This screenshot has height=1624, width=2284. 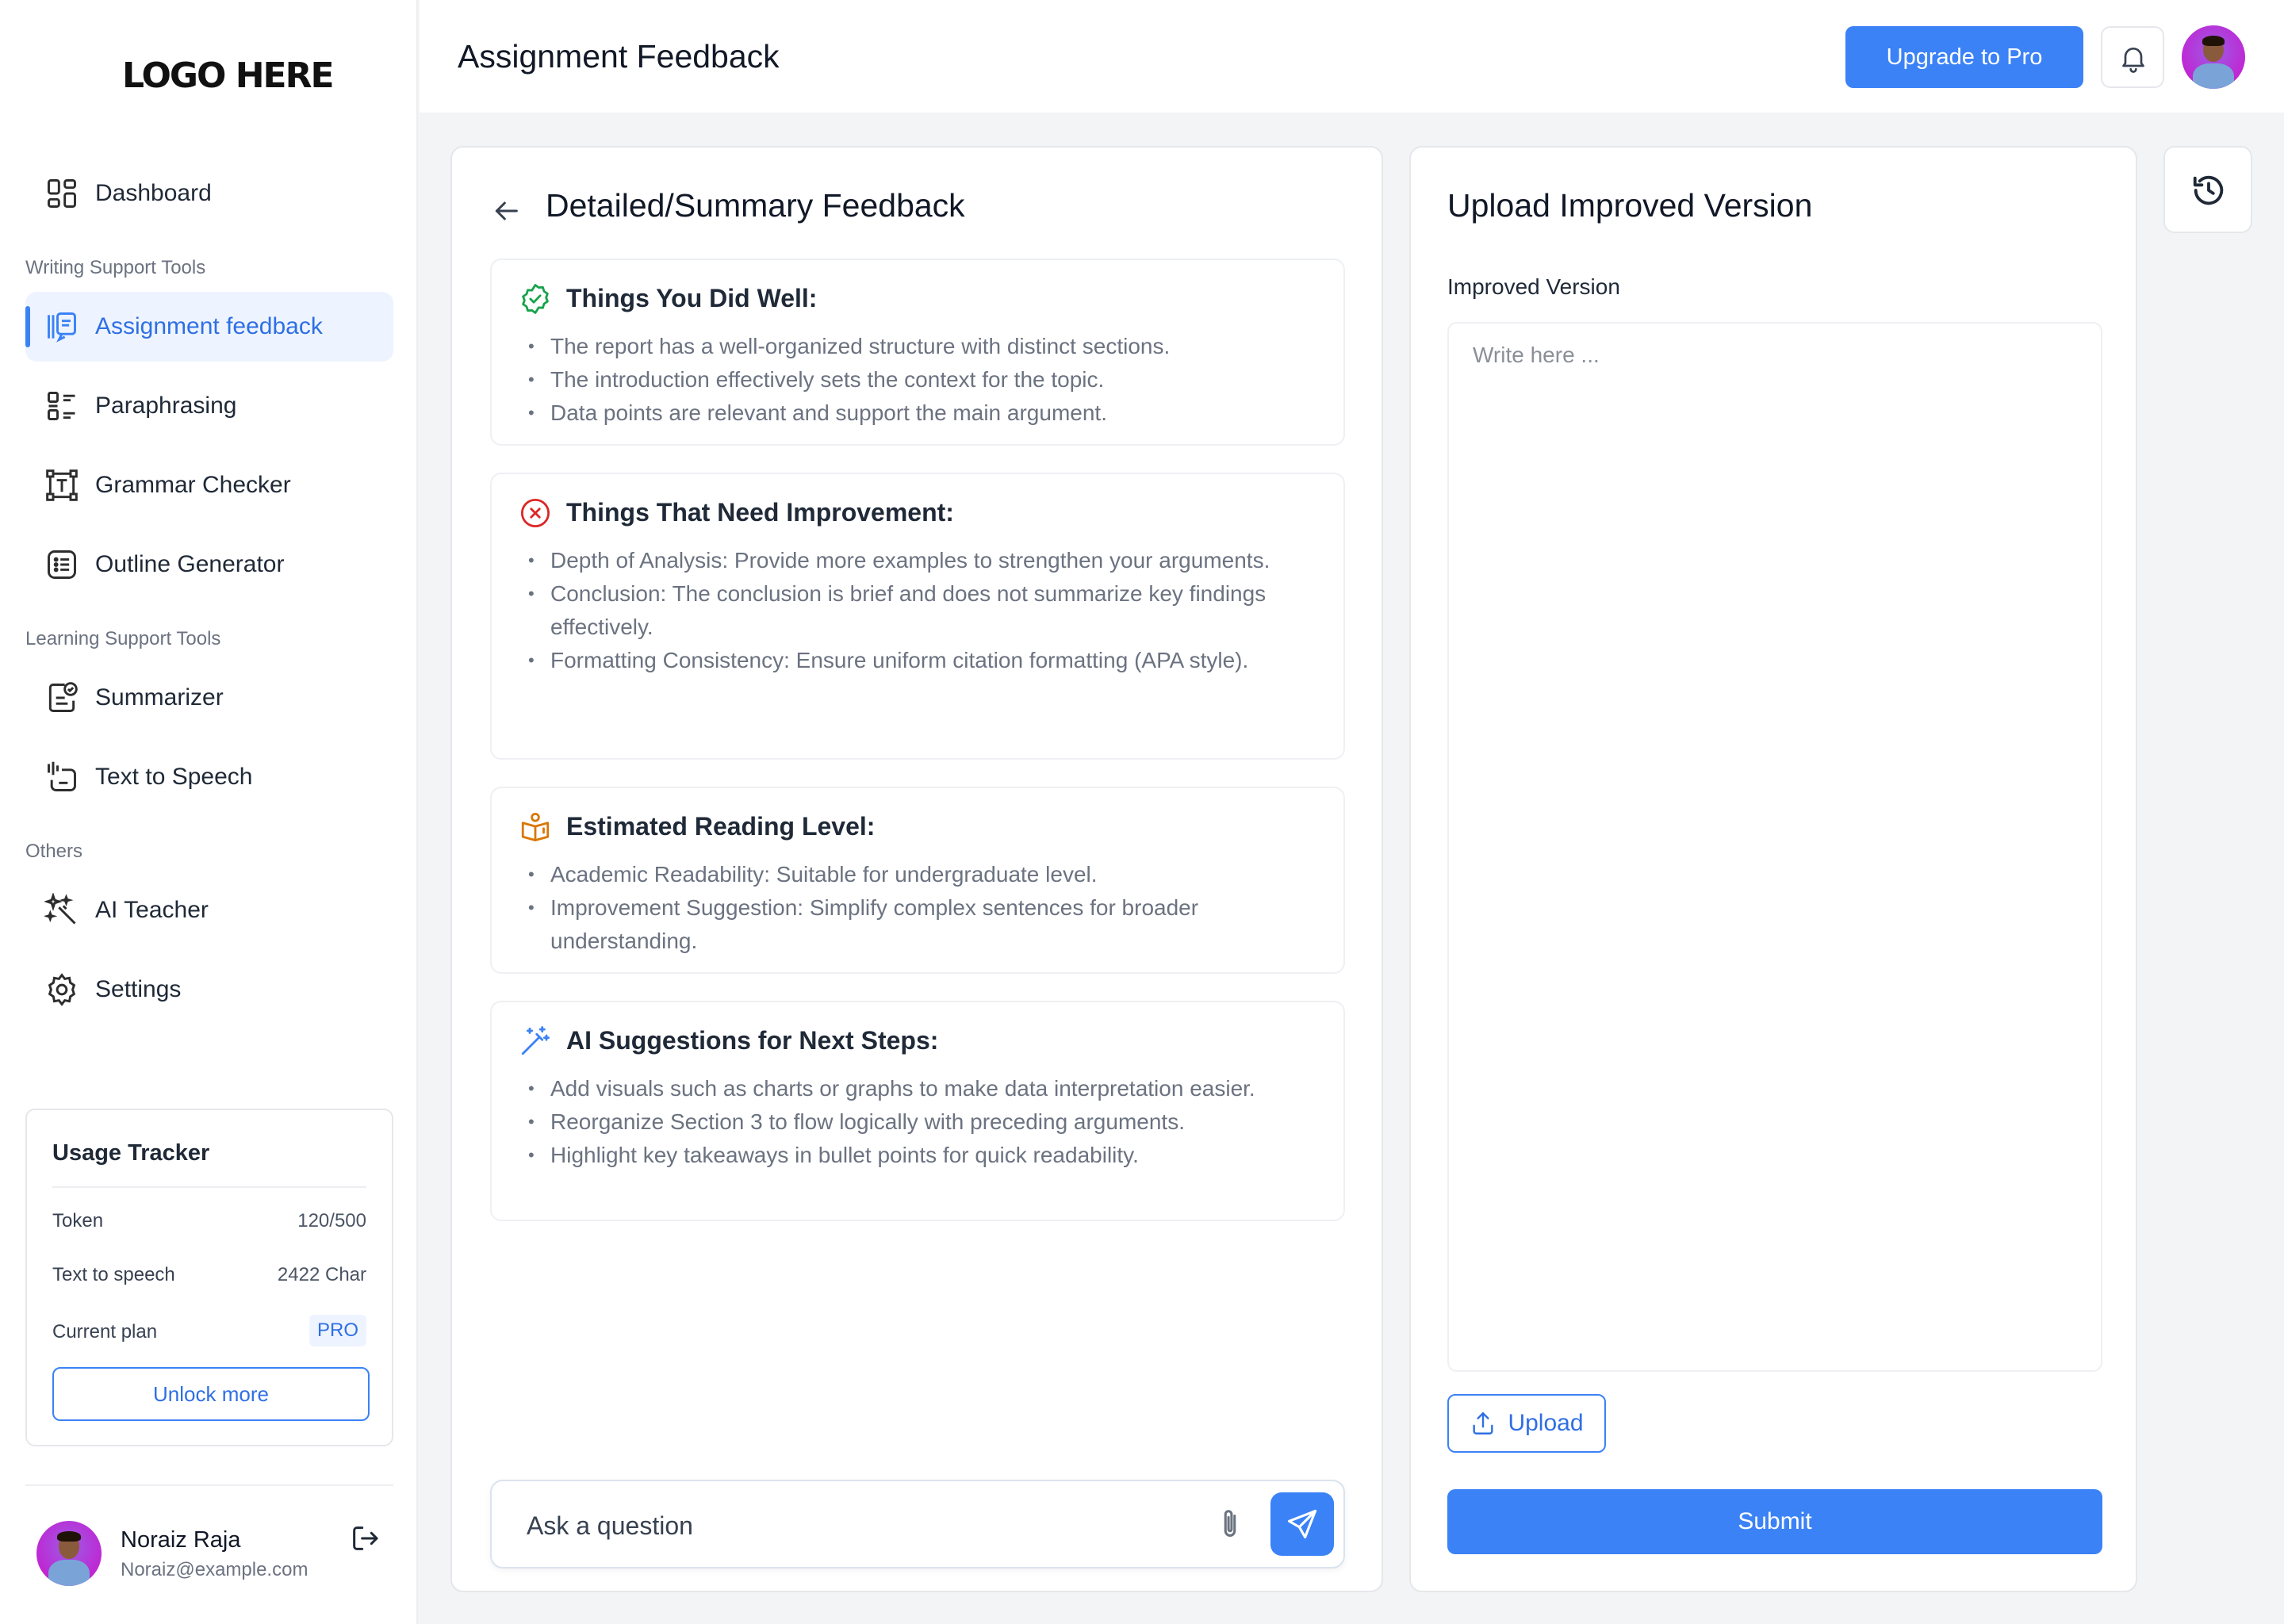 What do you see at coordinates (2133, 61) in the screenshot?
I see `bell-icon` at bounding box center [2133, 61].